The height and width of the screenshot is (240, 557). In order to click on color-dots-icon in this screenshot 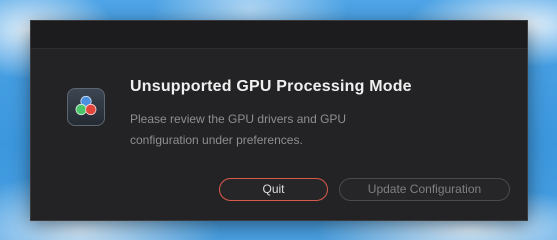, I will do `click(86, 105)`.